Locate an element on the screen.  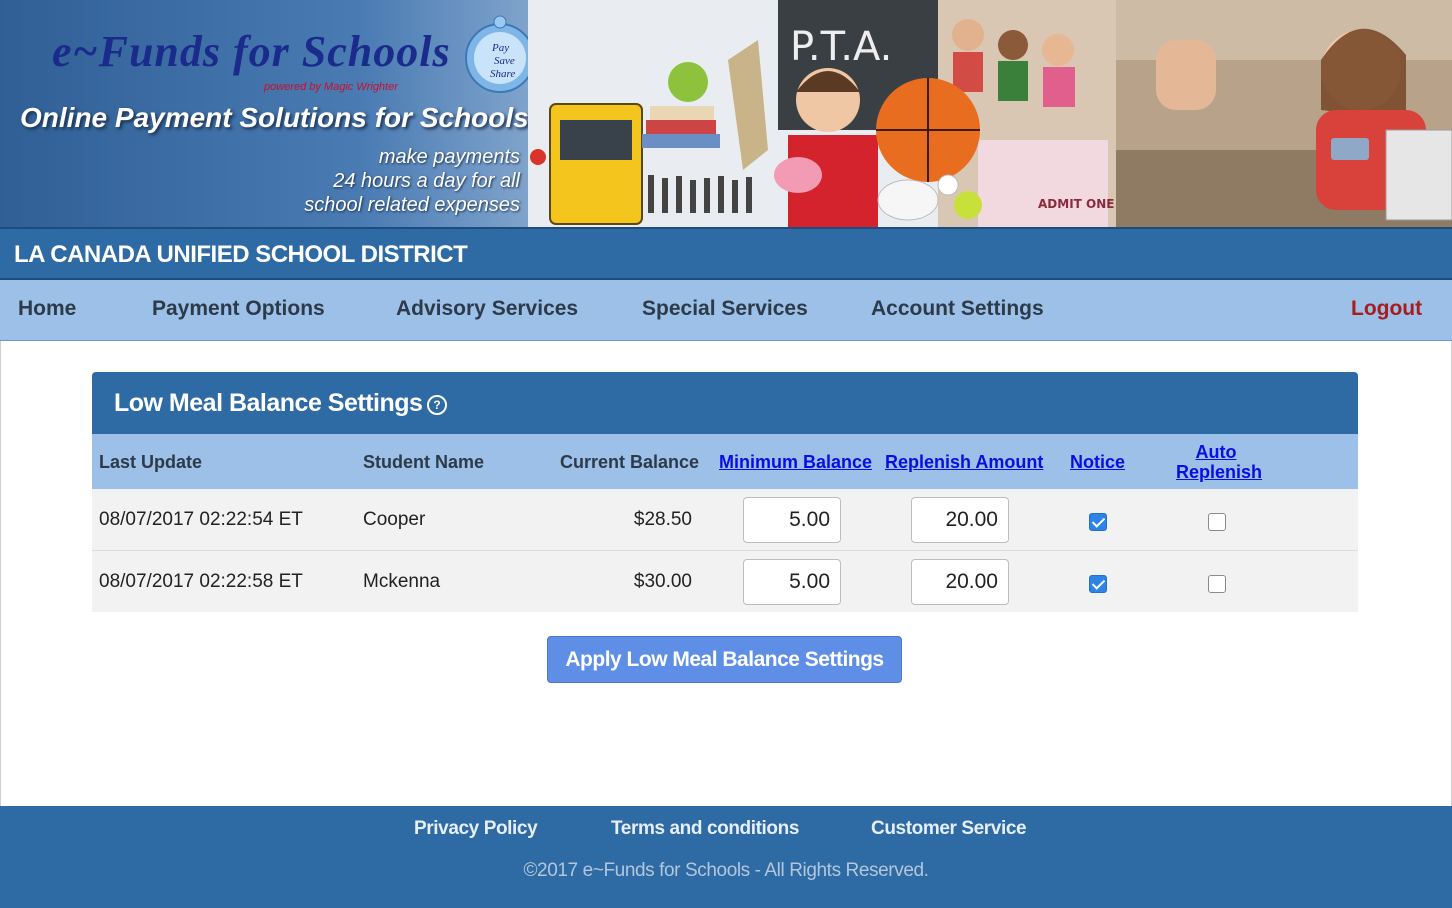
nav-item-special-services: Special Services is located at coordinates (725, 309).